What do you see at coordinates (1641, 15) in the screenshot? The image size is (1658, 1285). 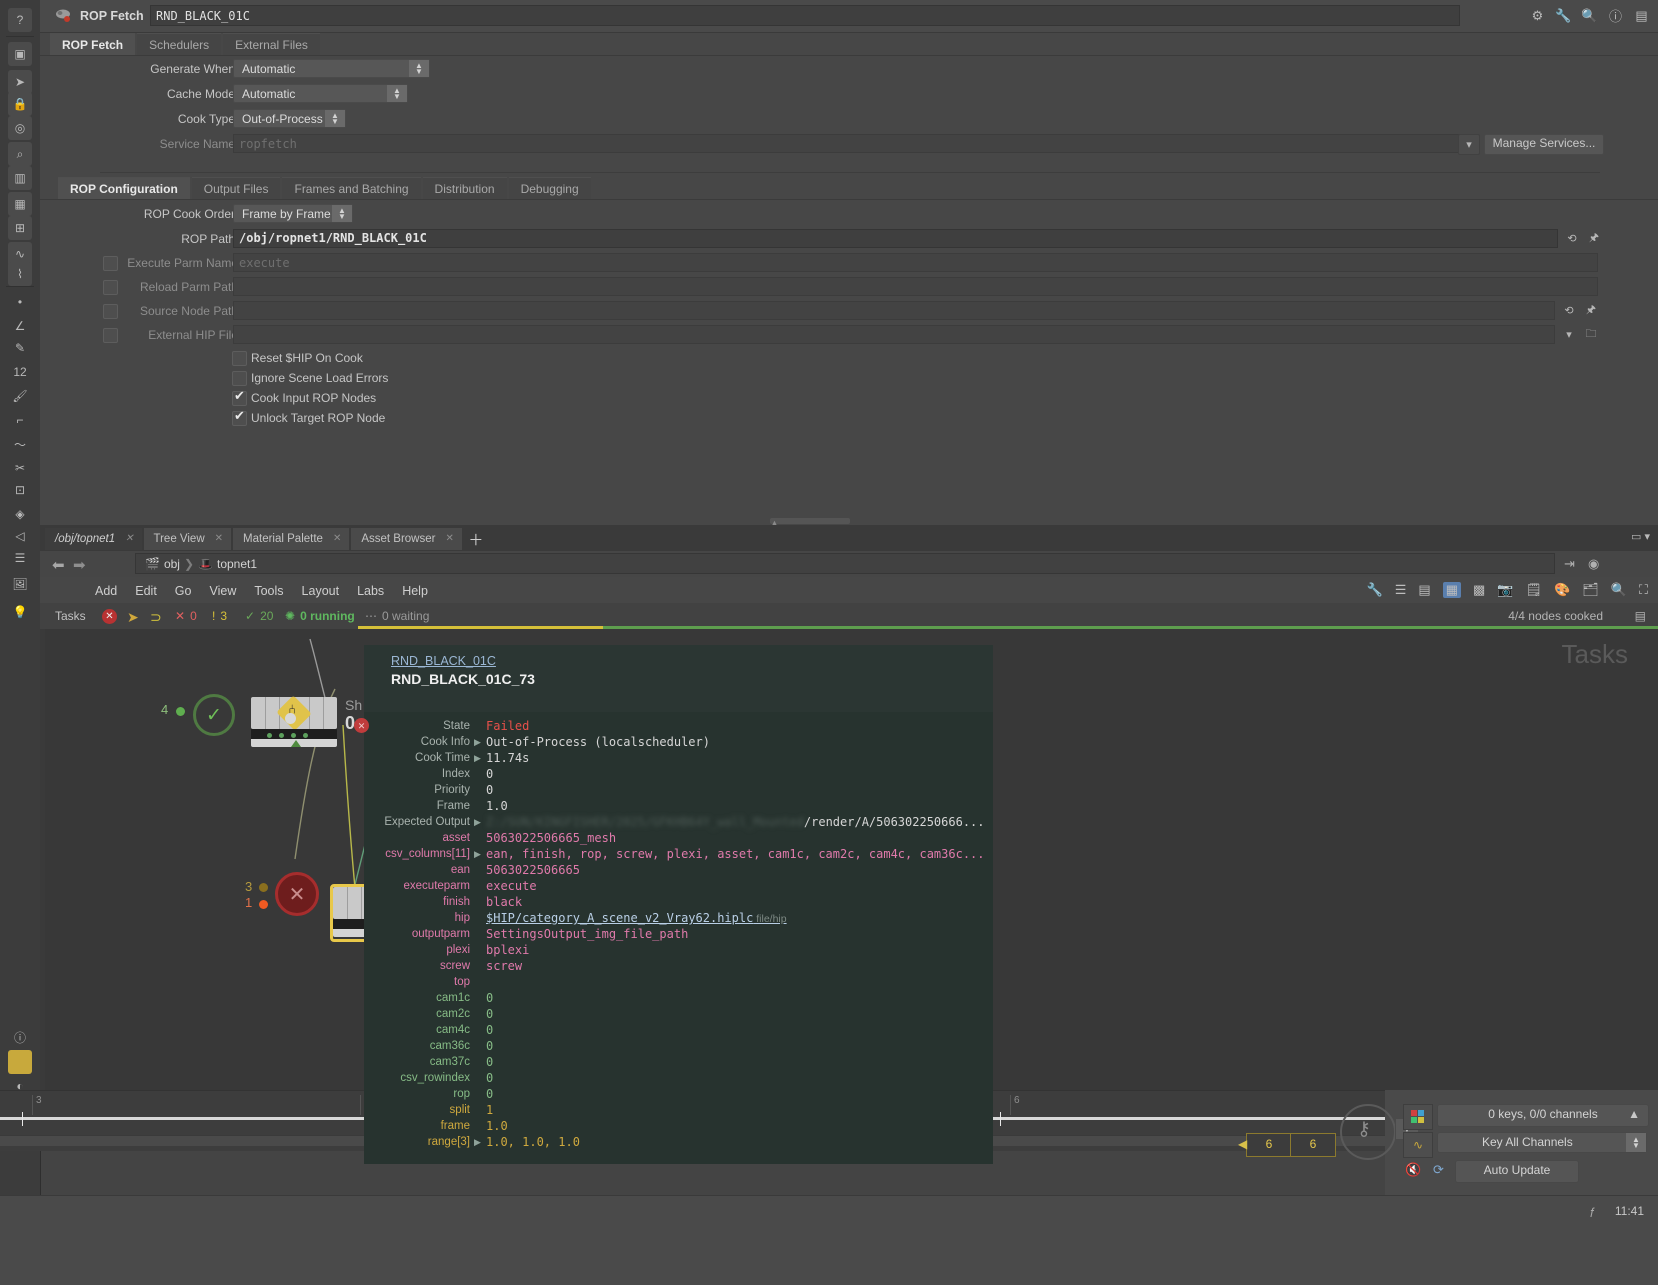 I see `menu-icon: ▤` at bounding box center [1641, 15].